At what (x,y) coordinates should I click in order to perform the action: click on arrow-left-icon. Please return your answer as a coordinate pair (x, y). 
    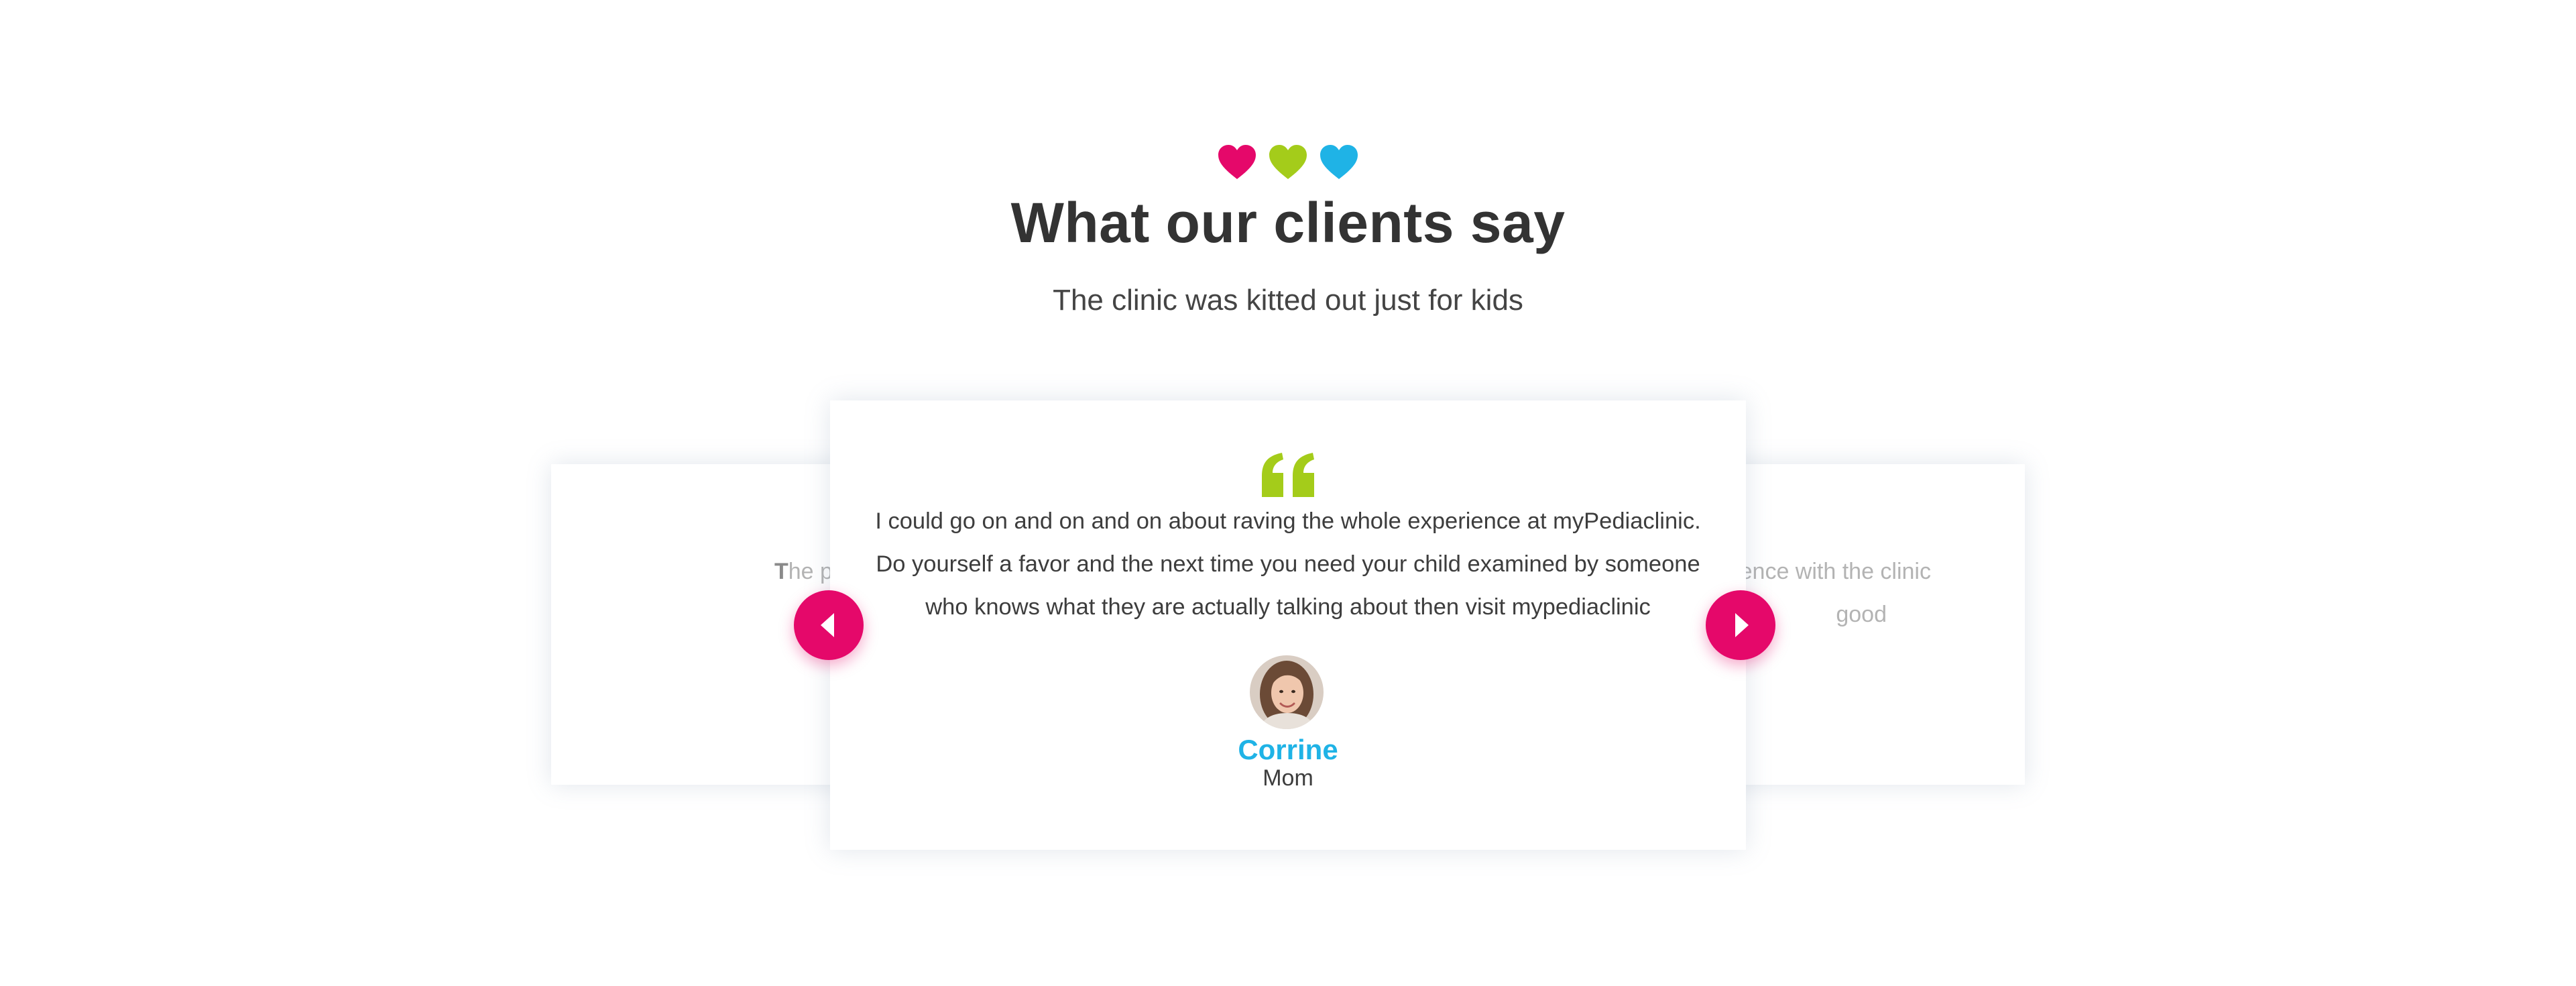
    Looking at the image, I should click on (827, 625).